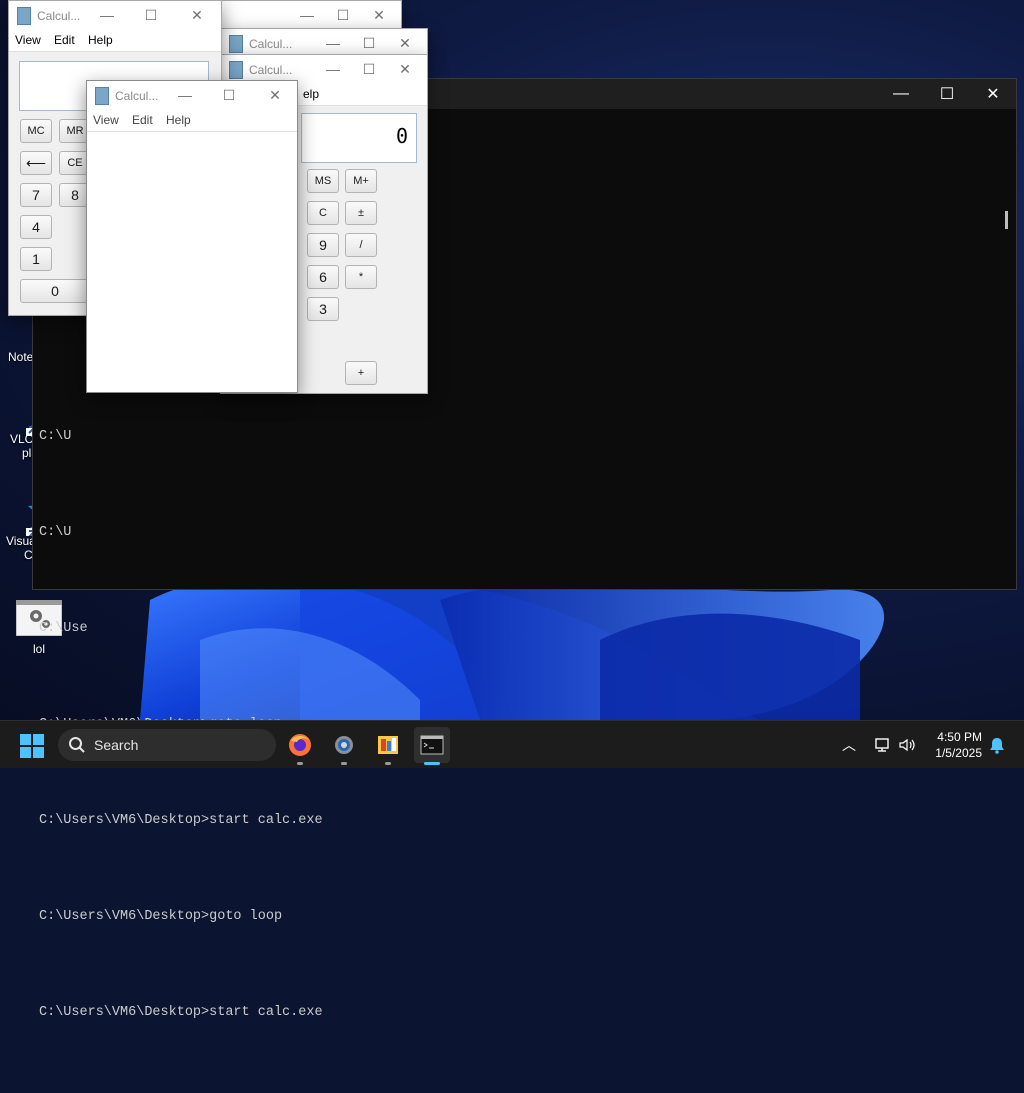 The width and height of the screenshot is (1024, 1093). What do you see at coordinates (323, 309) in the screenshot?
I see `digit-3-button: 3` at bounding box center [323, 309].